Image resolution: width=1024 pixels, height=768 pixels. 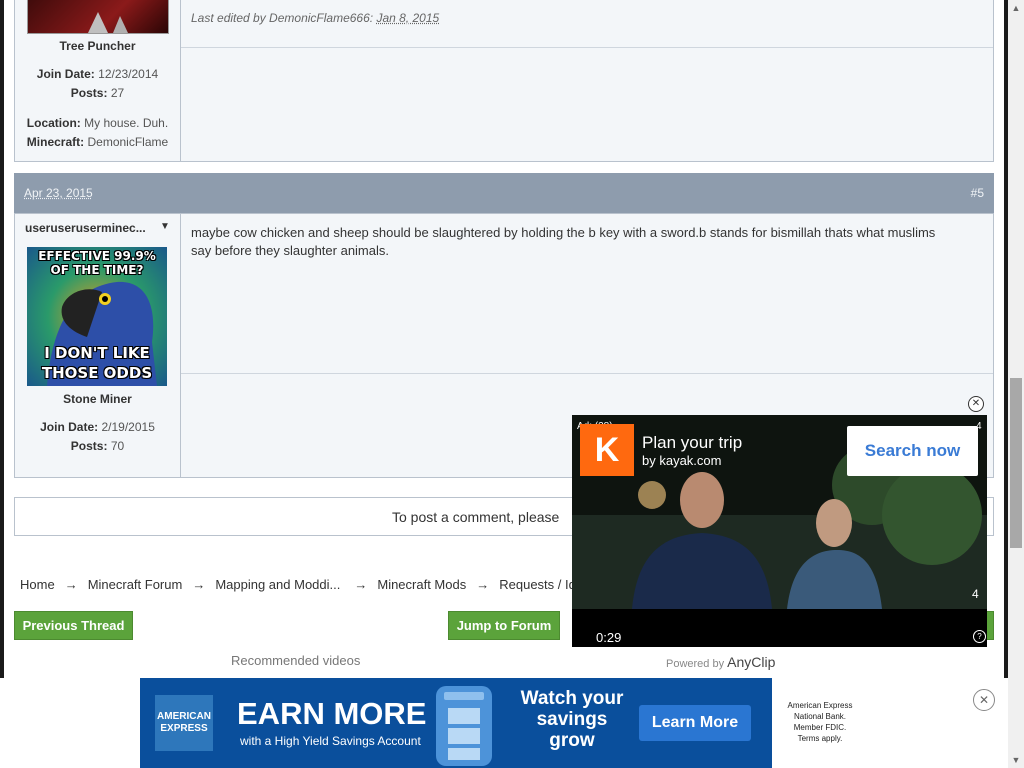 I want to click on banner-subline: with a High Yield Savings Account, so click(x=330, y=741).